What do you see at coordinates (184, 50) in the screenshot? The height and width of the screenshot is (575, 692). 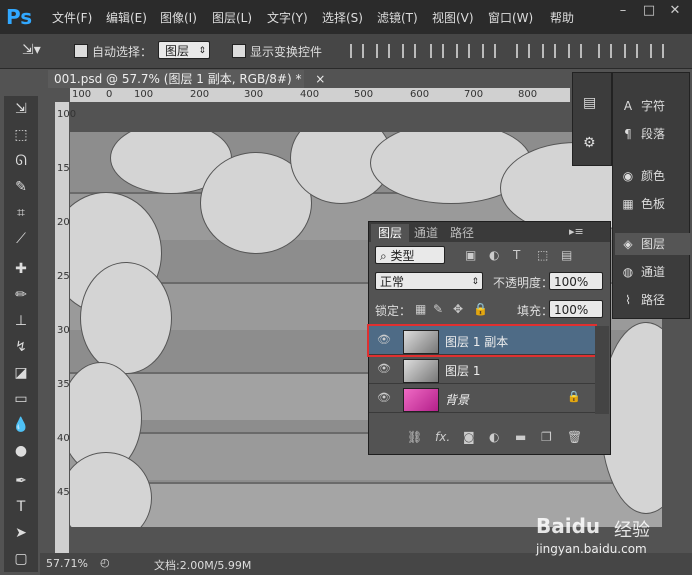 I see `auto-select-dropdown: 图层 ⇕` at bounding box center [184, 50].